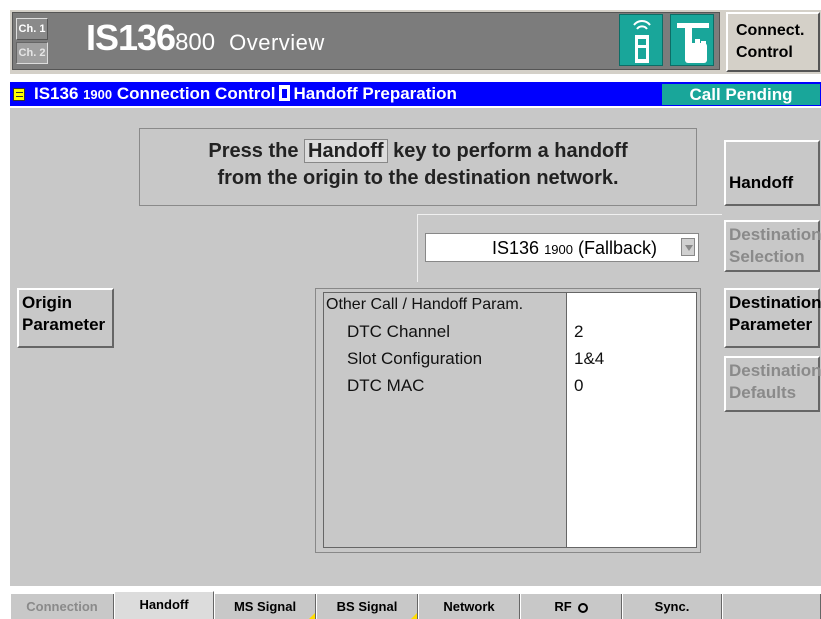 The height and width of the screenshot is (619, 821). Describe the element at coordinates (763, 392) in the screenshot. I see `destination-defaults-label-2: Defaults` at that location.